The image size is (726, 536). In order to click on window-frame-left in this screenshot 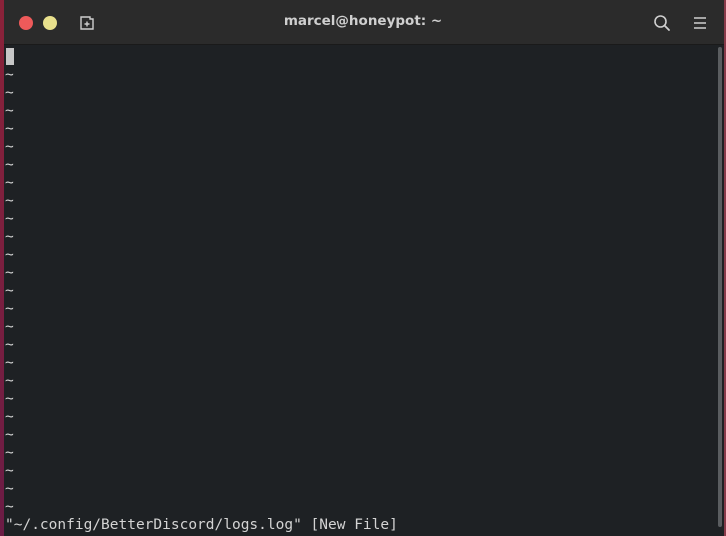, I will do `click(2, 268)`.